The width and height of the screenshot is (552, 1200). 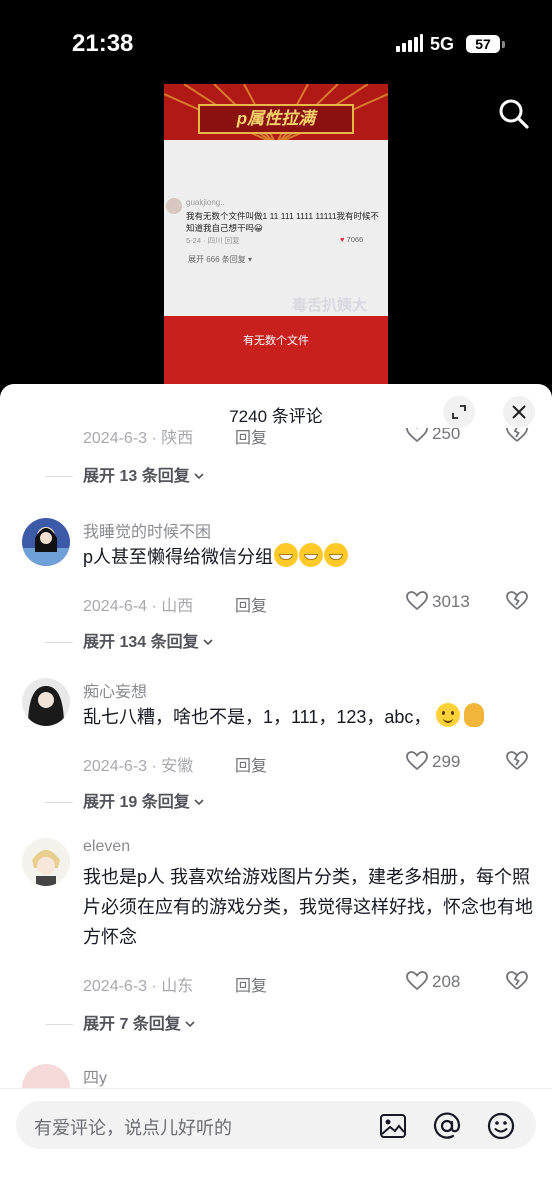 What do you see at coordinates (132, 1024) in the screenshot?
I see `expand-replies-label: 展开 7 条回复` at bounding box center [132, 1024].